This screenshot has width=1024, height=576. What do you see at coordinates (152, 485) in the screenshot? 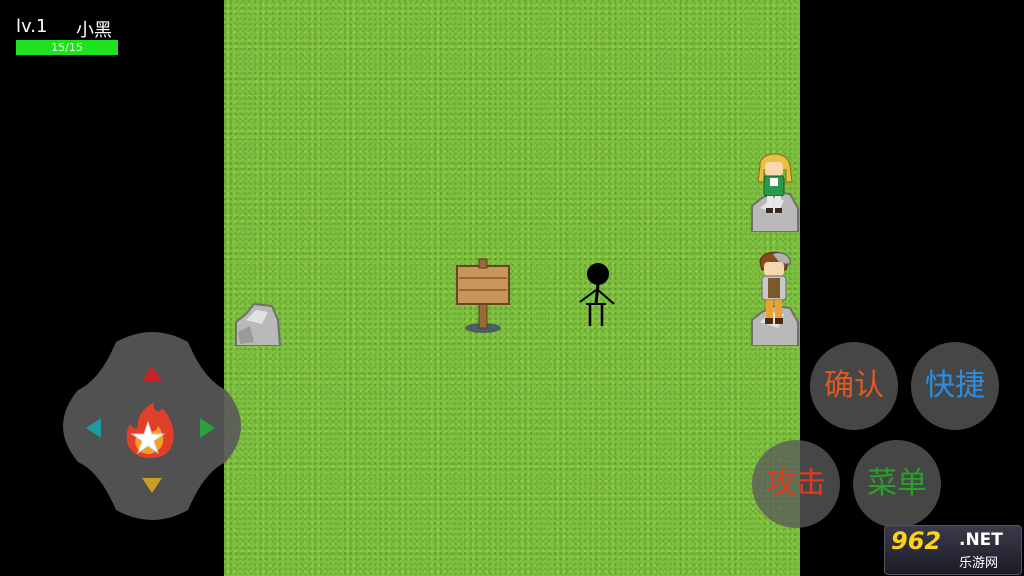
I see `down-arrow-icon` at bounding box center [152, 485].